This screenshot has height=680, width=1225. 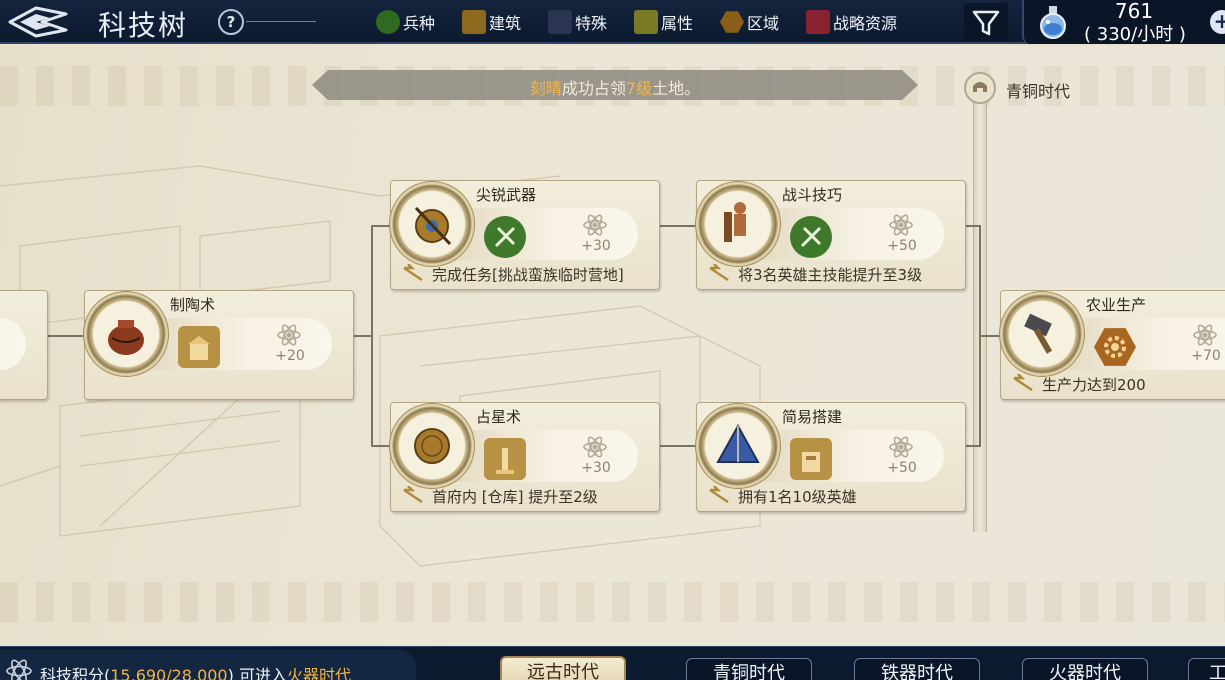 I want to click on legend-item-special: 特殊, so click(x=577, y=22).